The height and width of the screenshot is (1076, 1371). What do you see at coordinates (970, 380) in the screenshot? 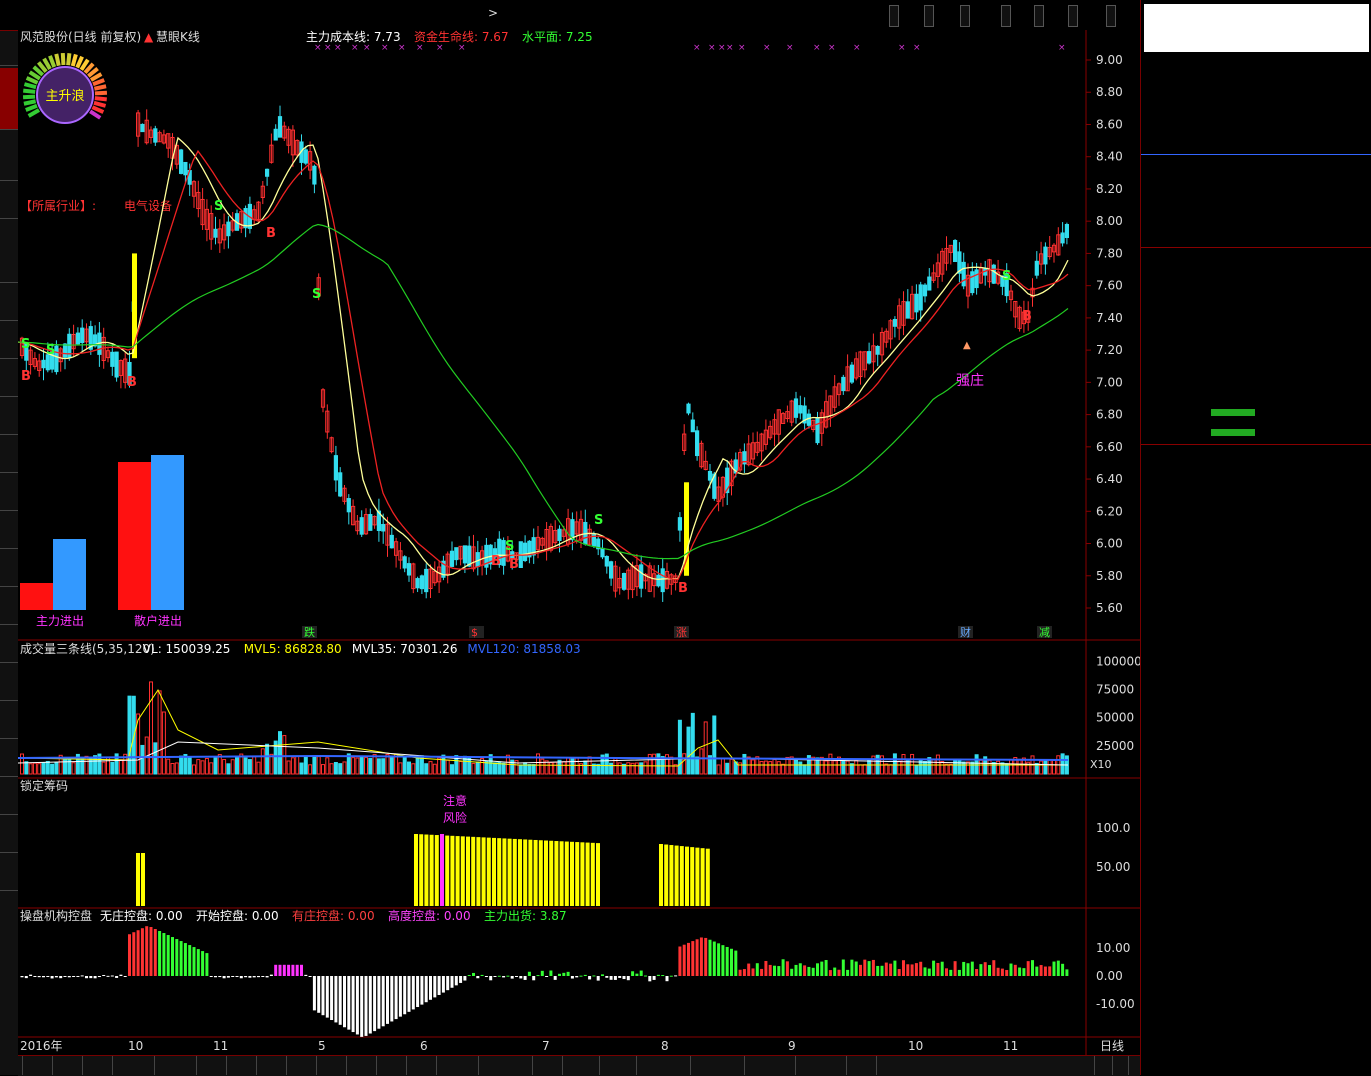
I see `strong-label: 强庄` at bounding box center [970, 380].